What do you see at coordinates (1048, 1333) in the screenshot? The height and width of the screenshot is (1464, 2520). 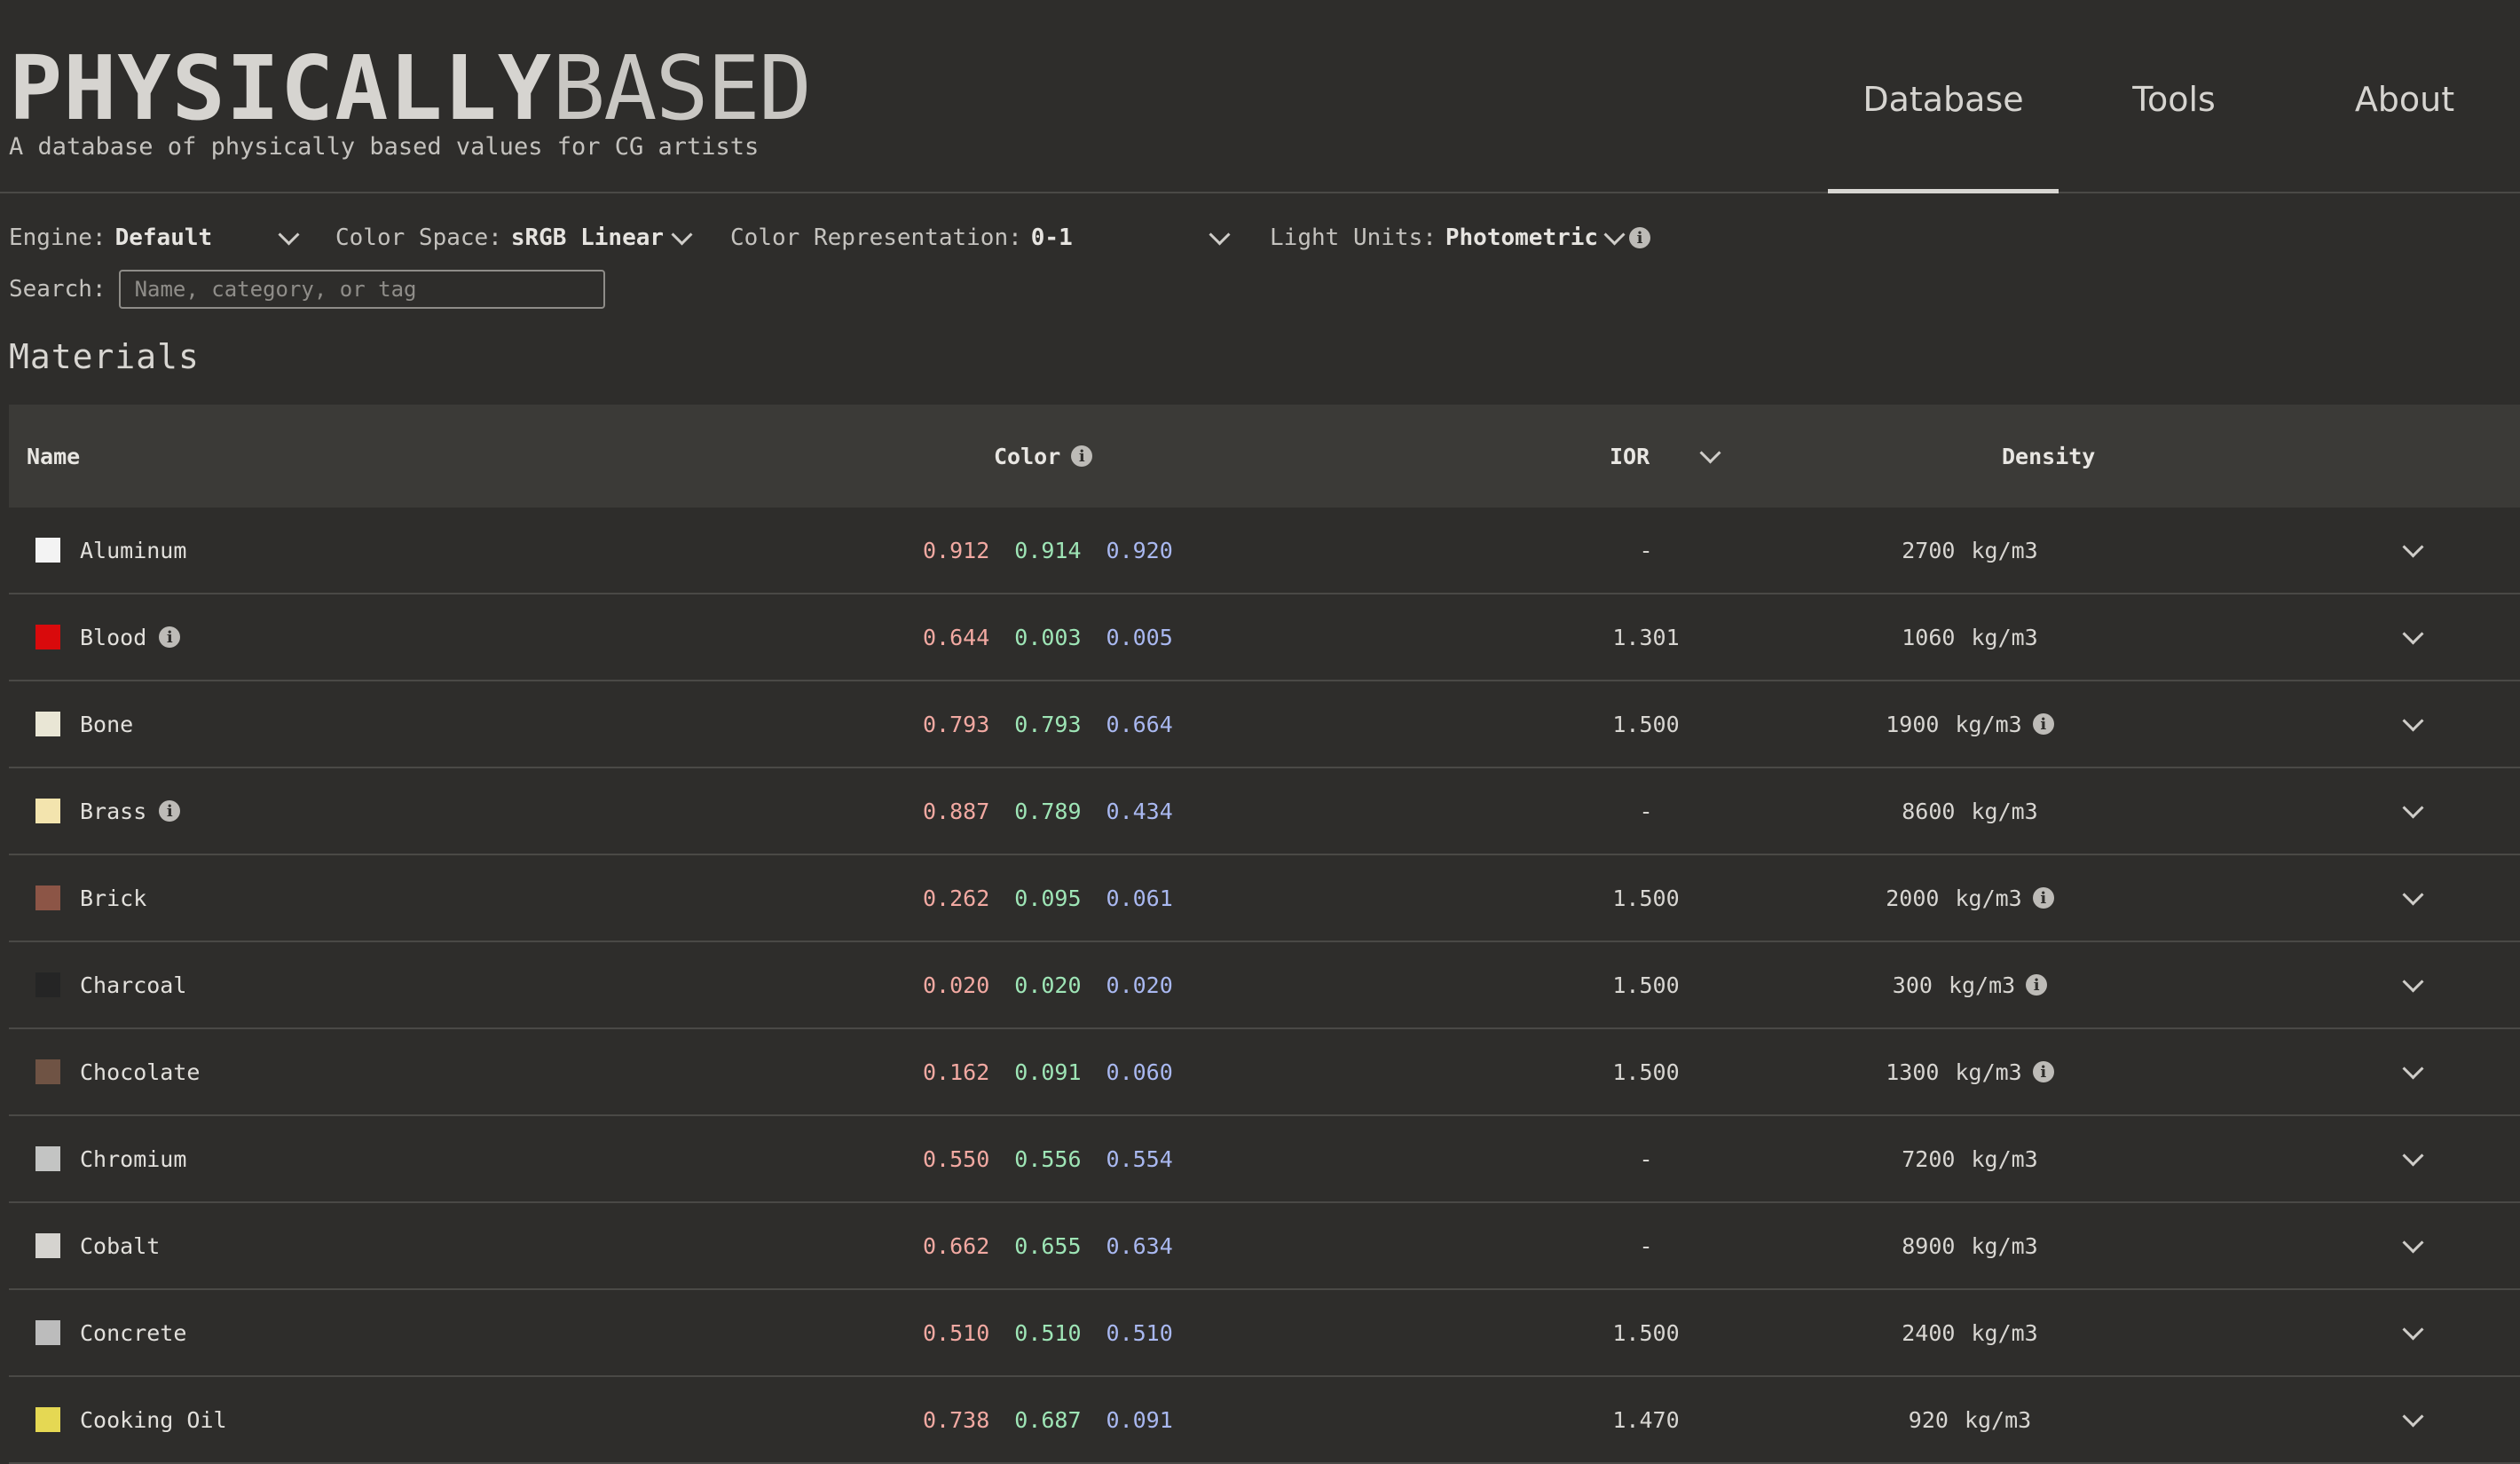 I see `color-values: 0.510 0.510 0.510` at bounding box center [1048, 1333].